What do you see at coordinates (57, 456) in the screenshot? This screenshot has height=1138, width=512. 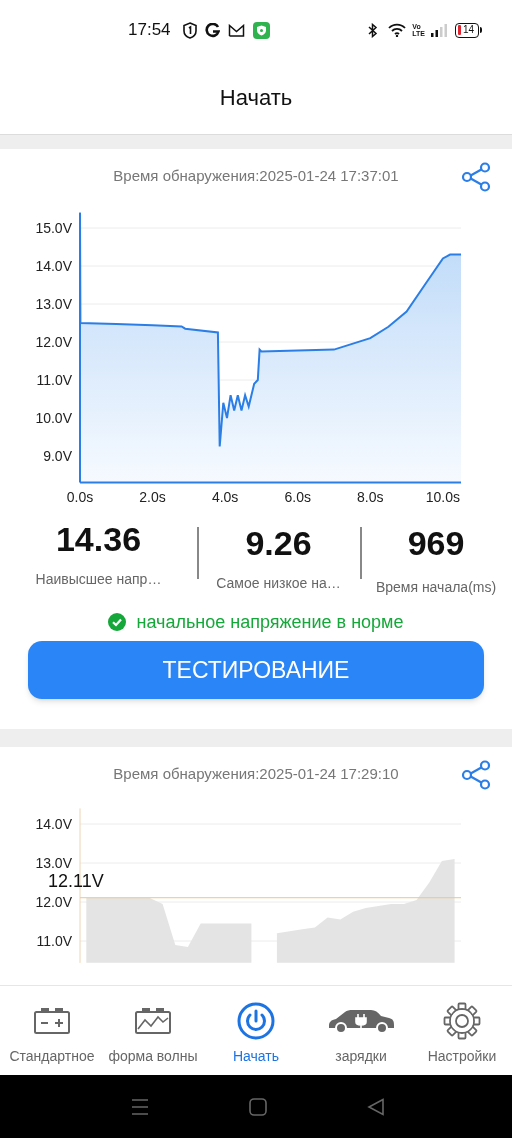 I see `axis-label: 9.0V` at bounding box center [57, 456].